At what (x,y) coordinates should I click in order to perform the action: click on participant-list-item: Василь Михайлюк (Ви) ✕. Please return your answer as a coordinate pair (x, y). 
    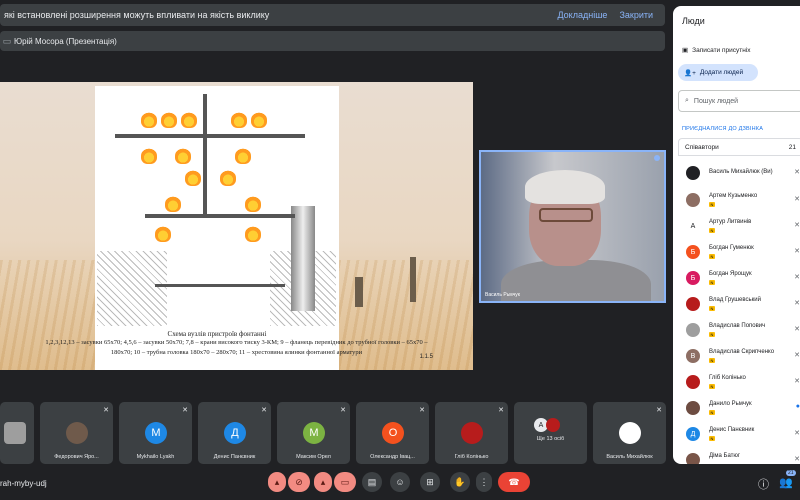
    Looking at the image, I should click on (741, 173).